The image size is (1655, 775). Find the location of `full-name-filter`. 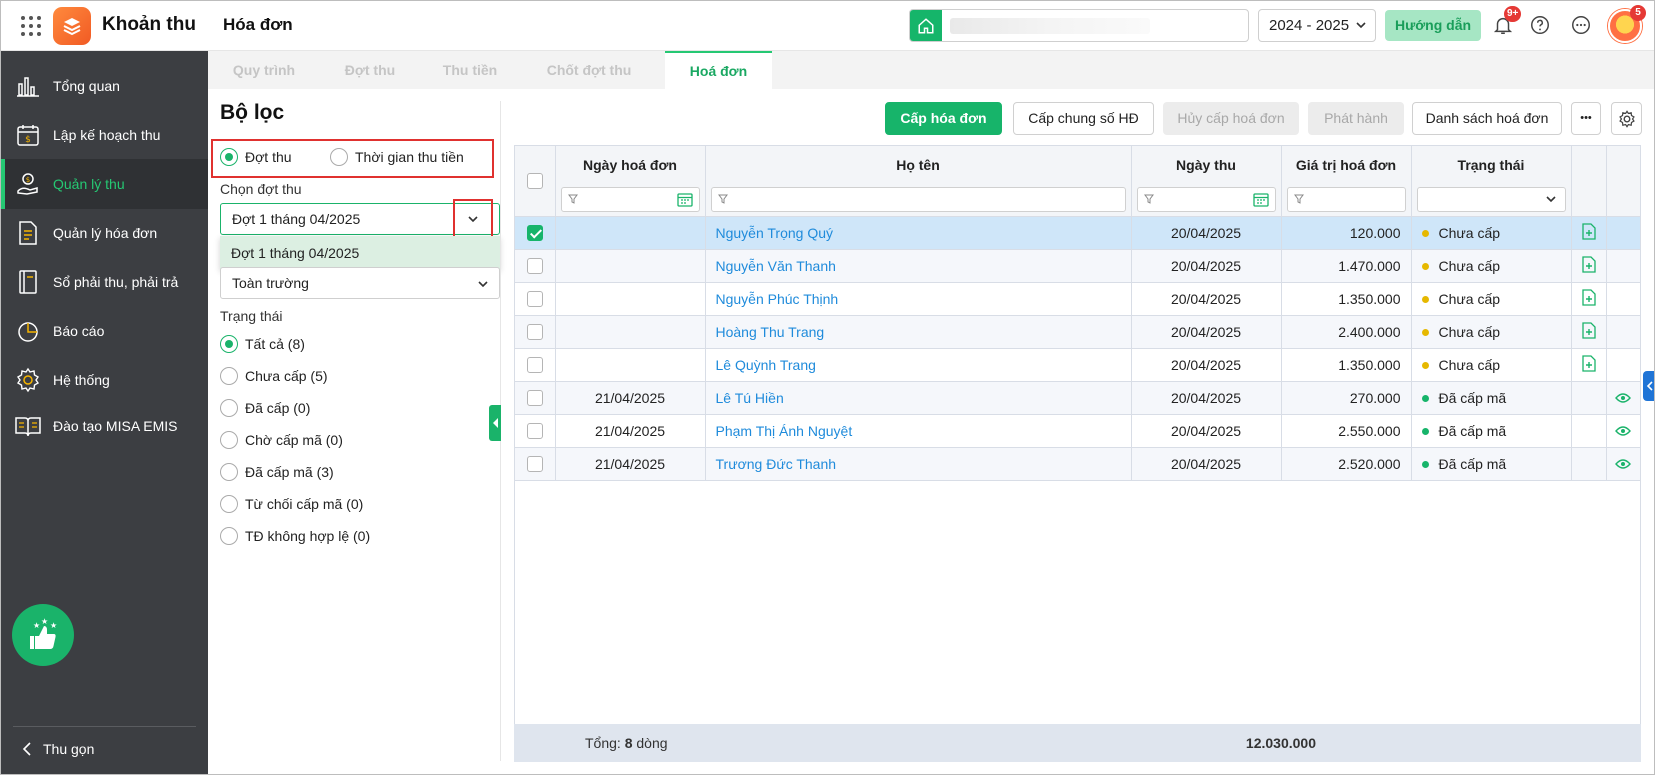

full-name-filter is located at coordinates (918, 199).